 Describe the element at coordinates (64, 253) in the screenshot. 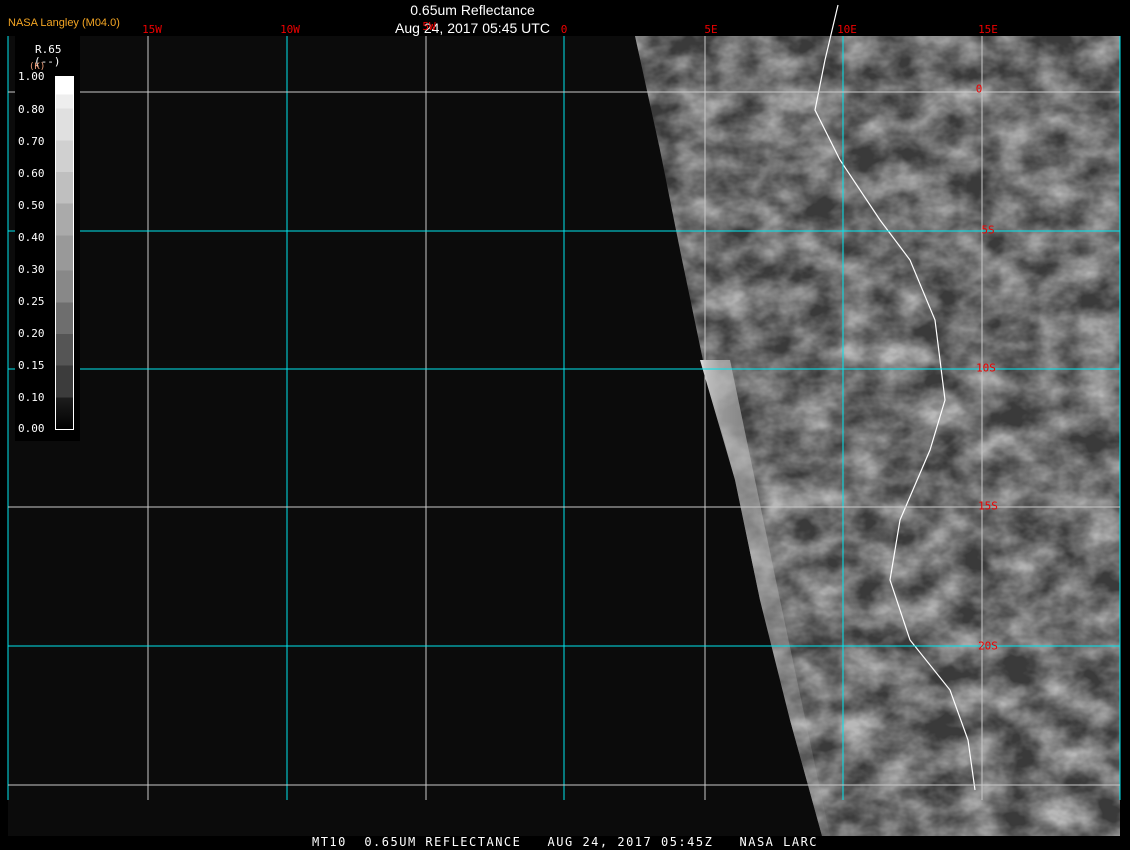

I see `legend-colorbar` at that location.